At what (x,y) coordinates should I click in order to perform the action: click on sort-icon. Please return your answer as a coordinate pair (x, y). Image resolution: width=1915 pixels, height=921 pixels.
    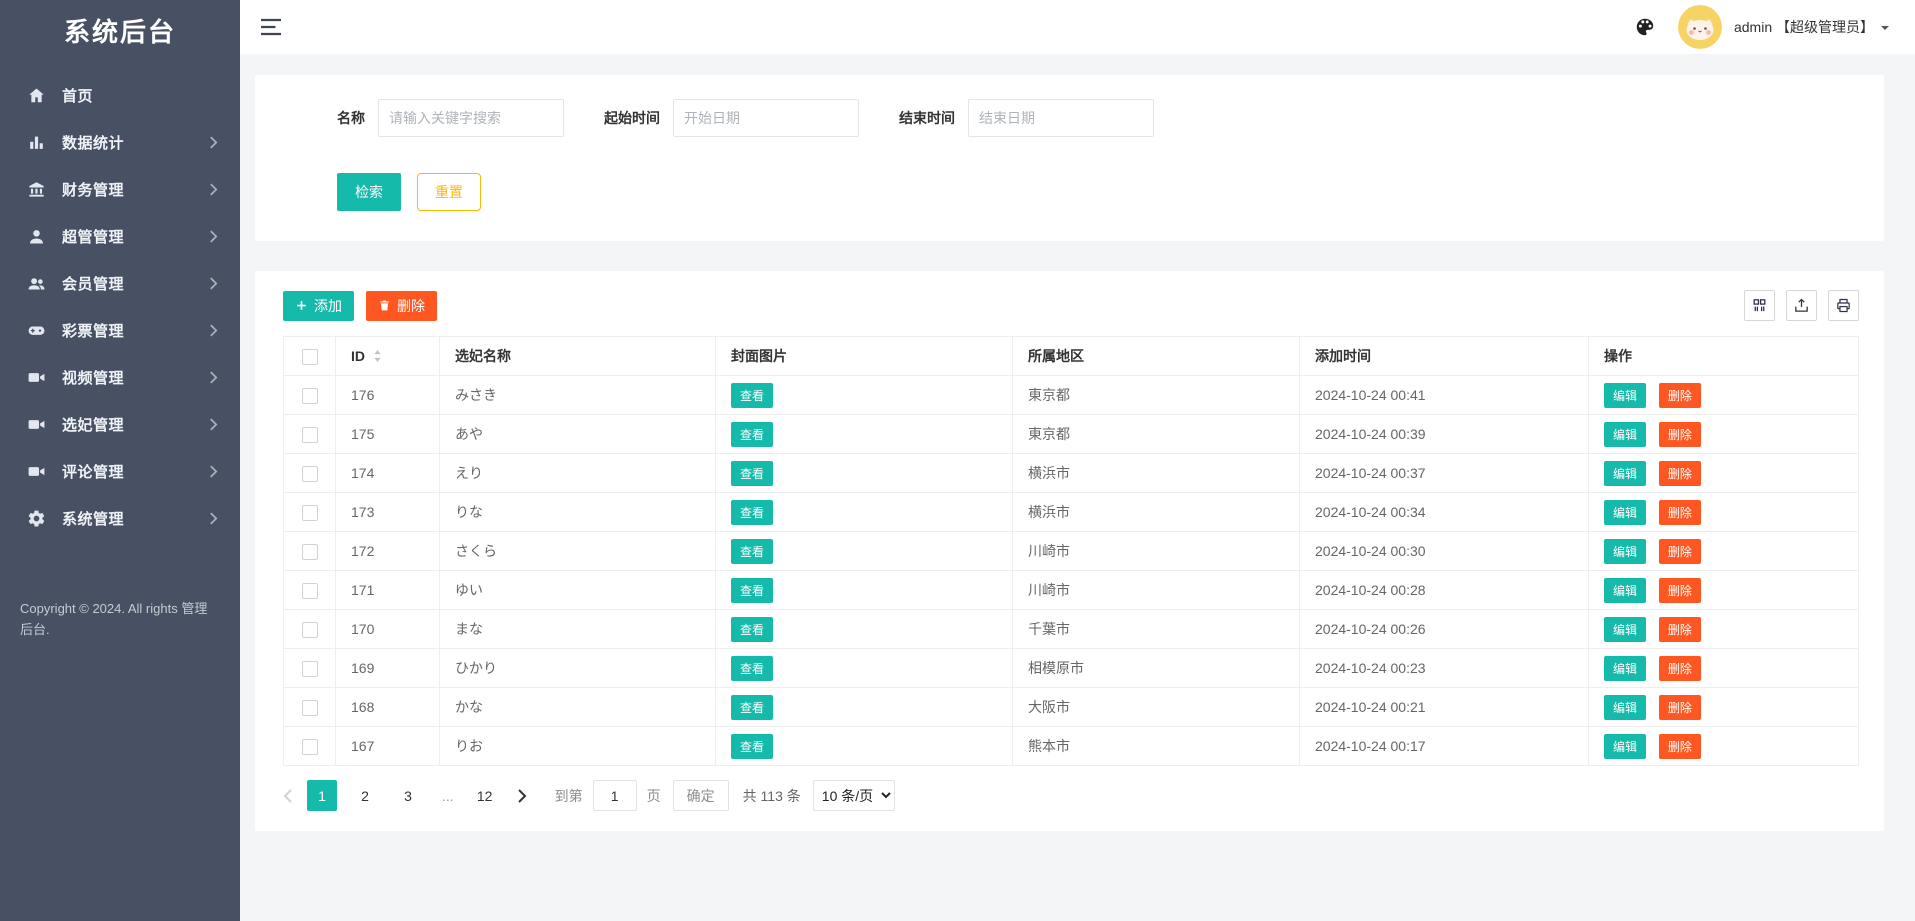
    Looking at the image, I should click on (377, 356).